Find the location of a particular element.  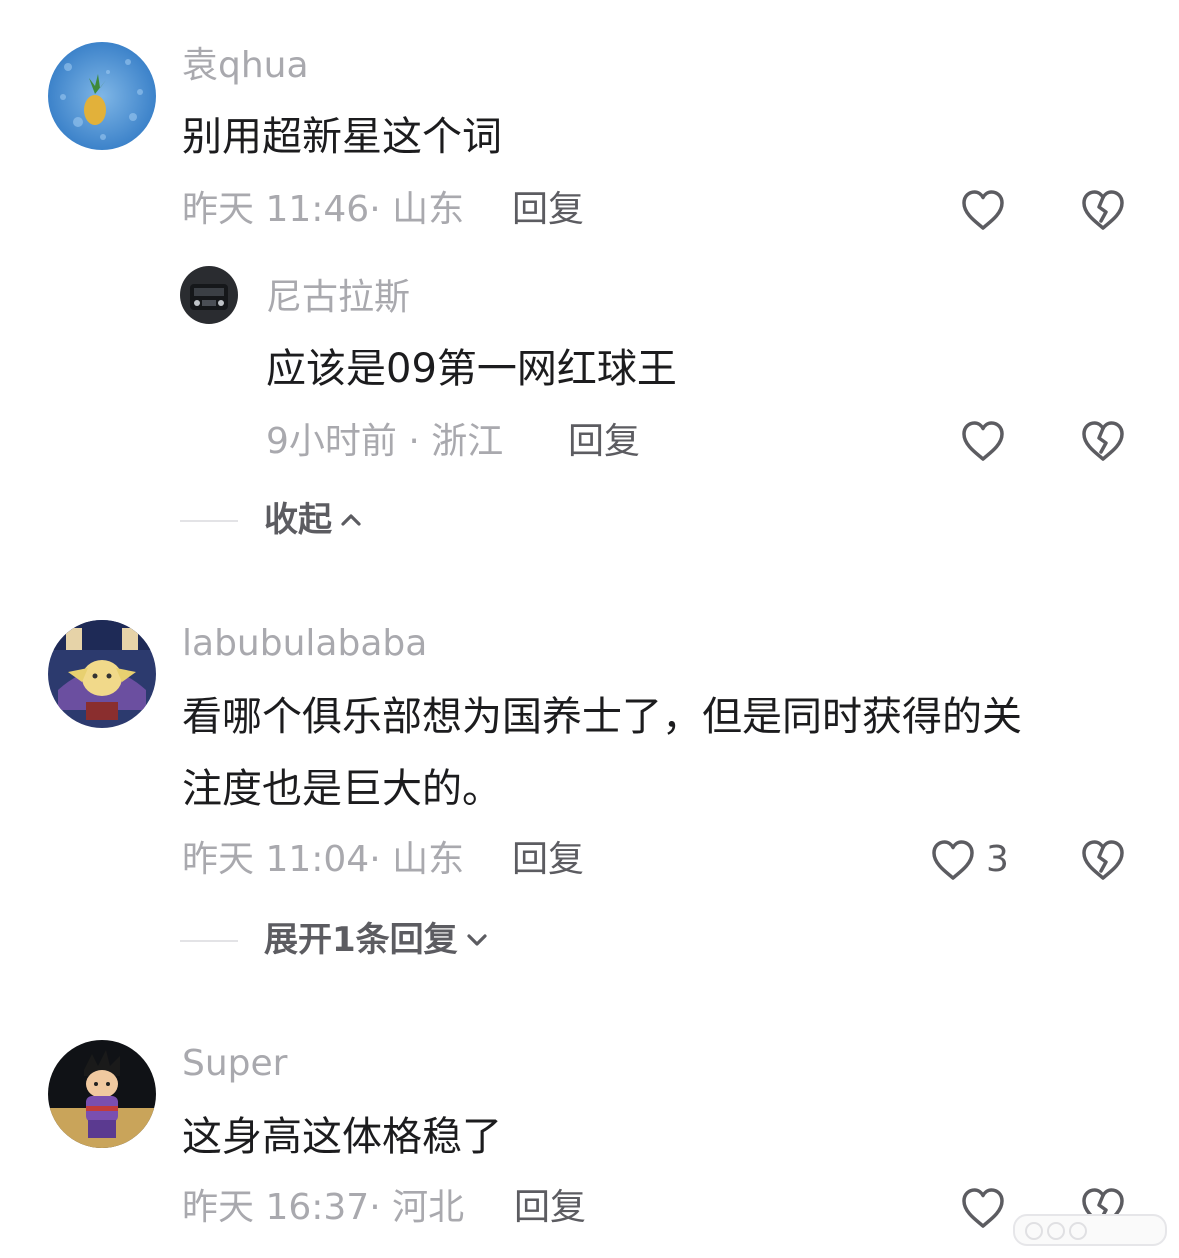

expand-replies-button: 展开1条回复 is located at coordinates (377, 940).